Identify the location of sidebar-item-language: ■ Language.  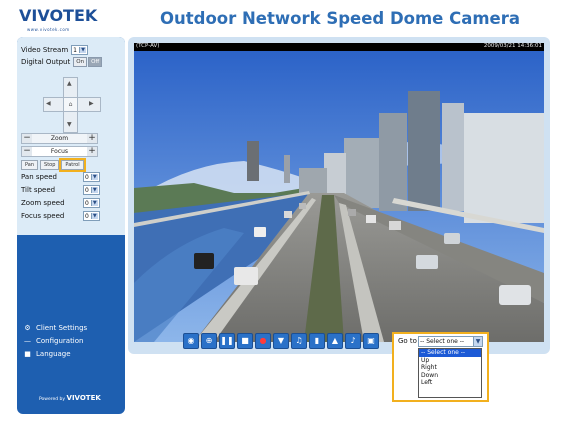
(55, 353).